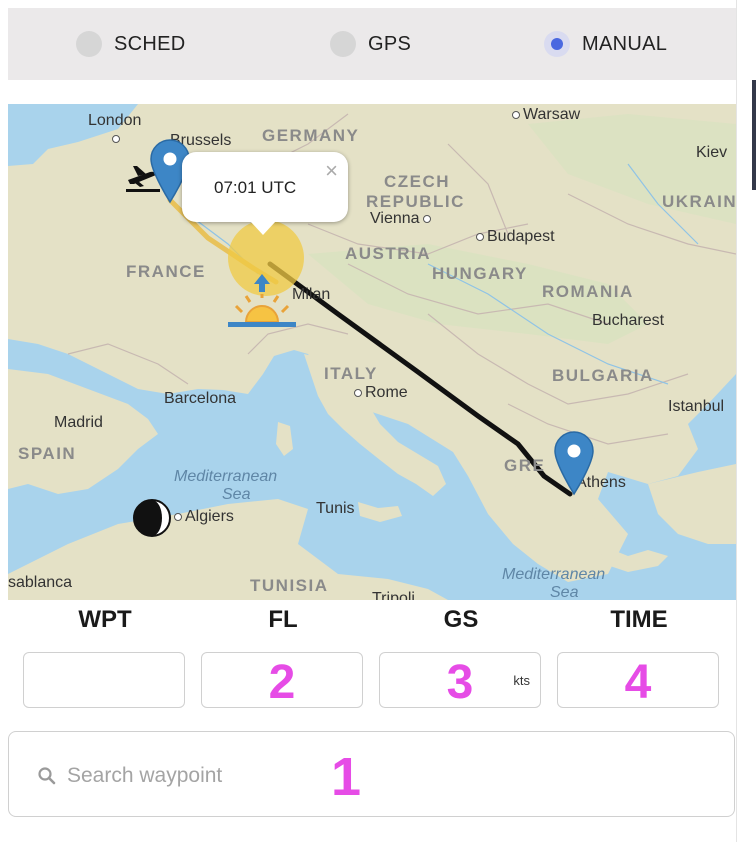 The image size is (756, 842). I want to click on header-gs: GS, so click(461, 619).